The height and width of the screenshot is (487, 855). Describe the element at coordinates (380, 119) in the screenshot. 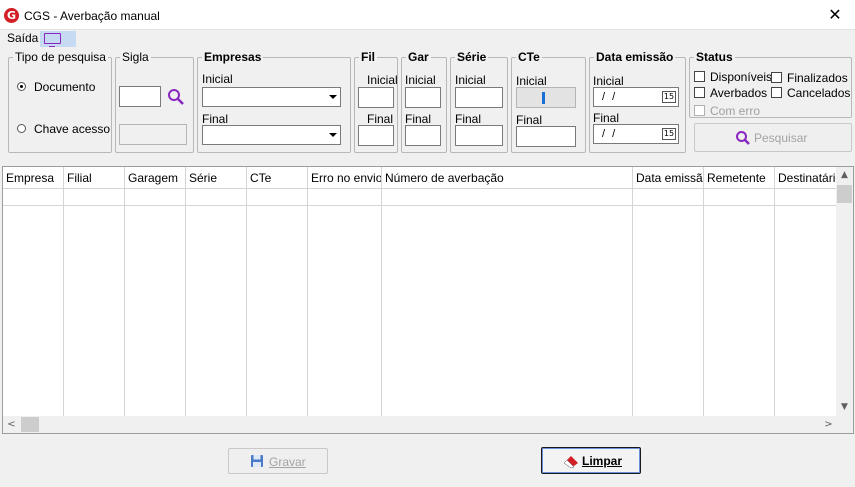

I see `fil-final-label: Final` at that location.